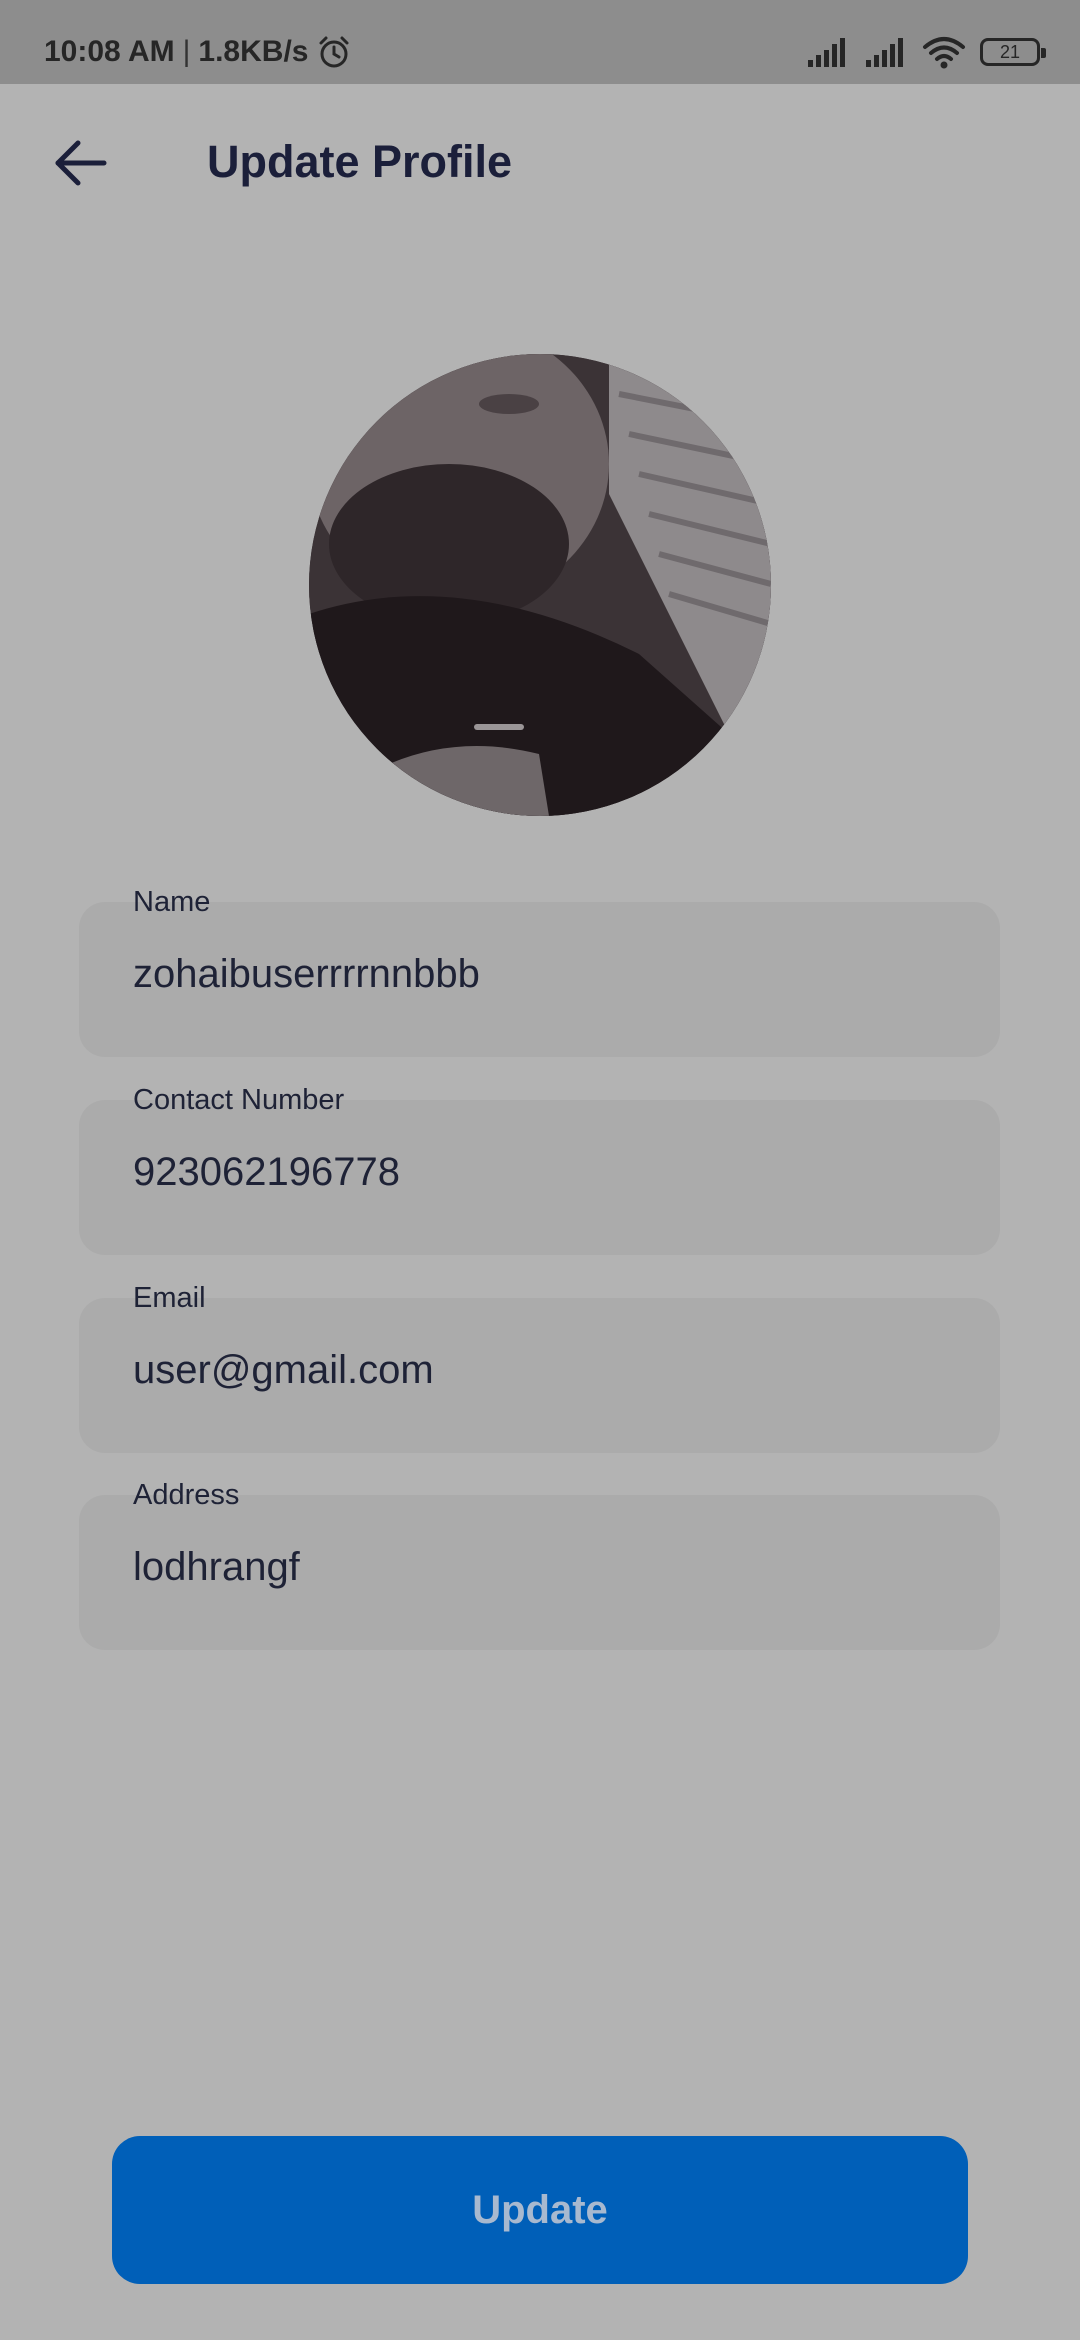 The height and width of the screenshot is (2340, 1080). Describe the element at coordinates (540, 585) in the screenshot. I see `profile-avatar` at that location.